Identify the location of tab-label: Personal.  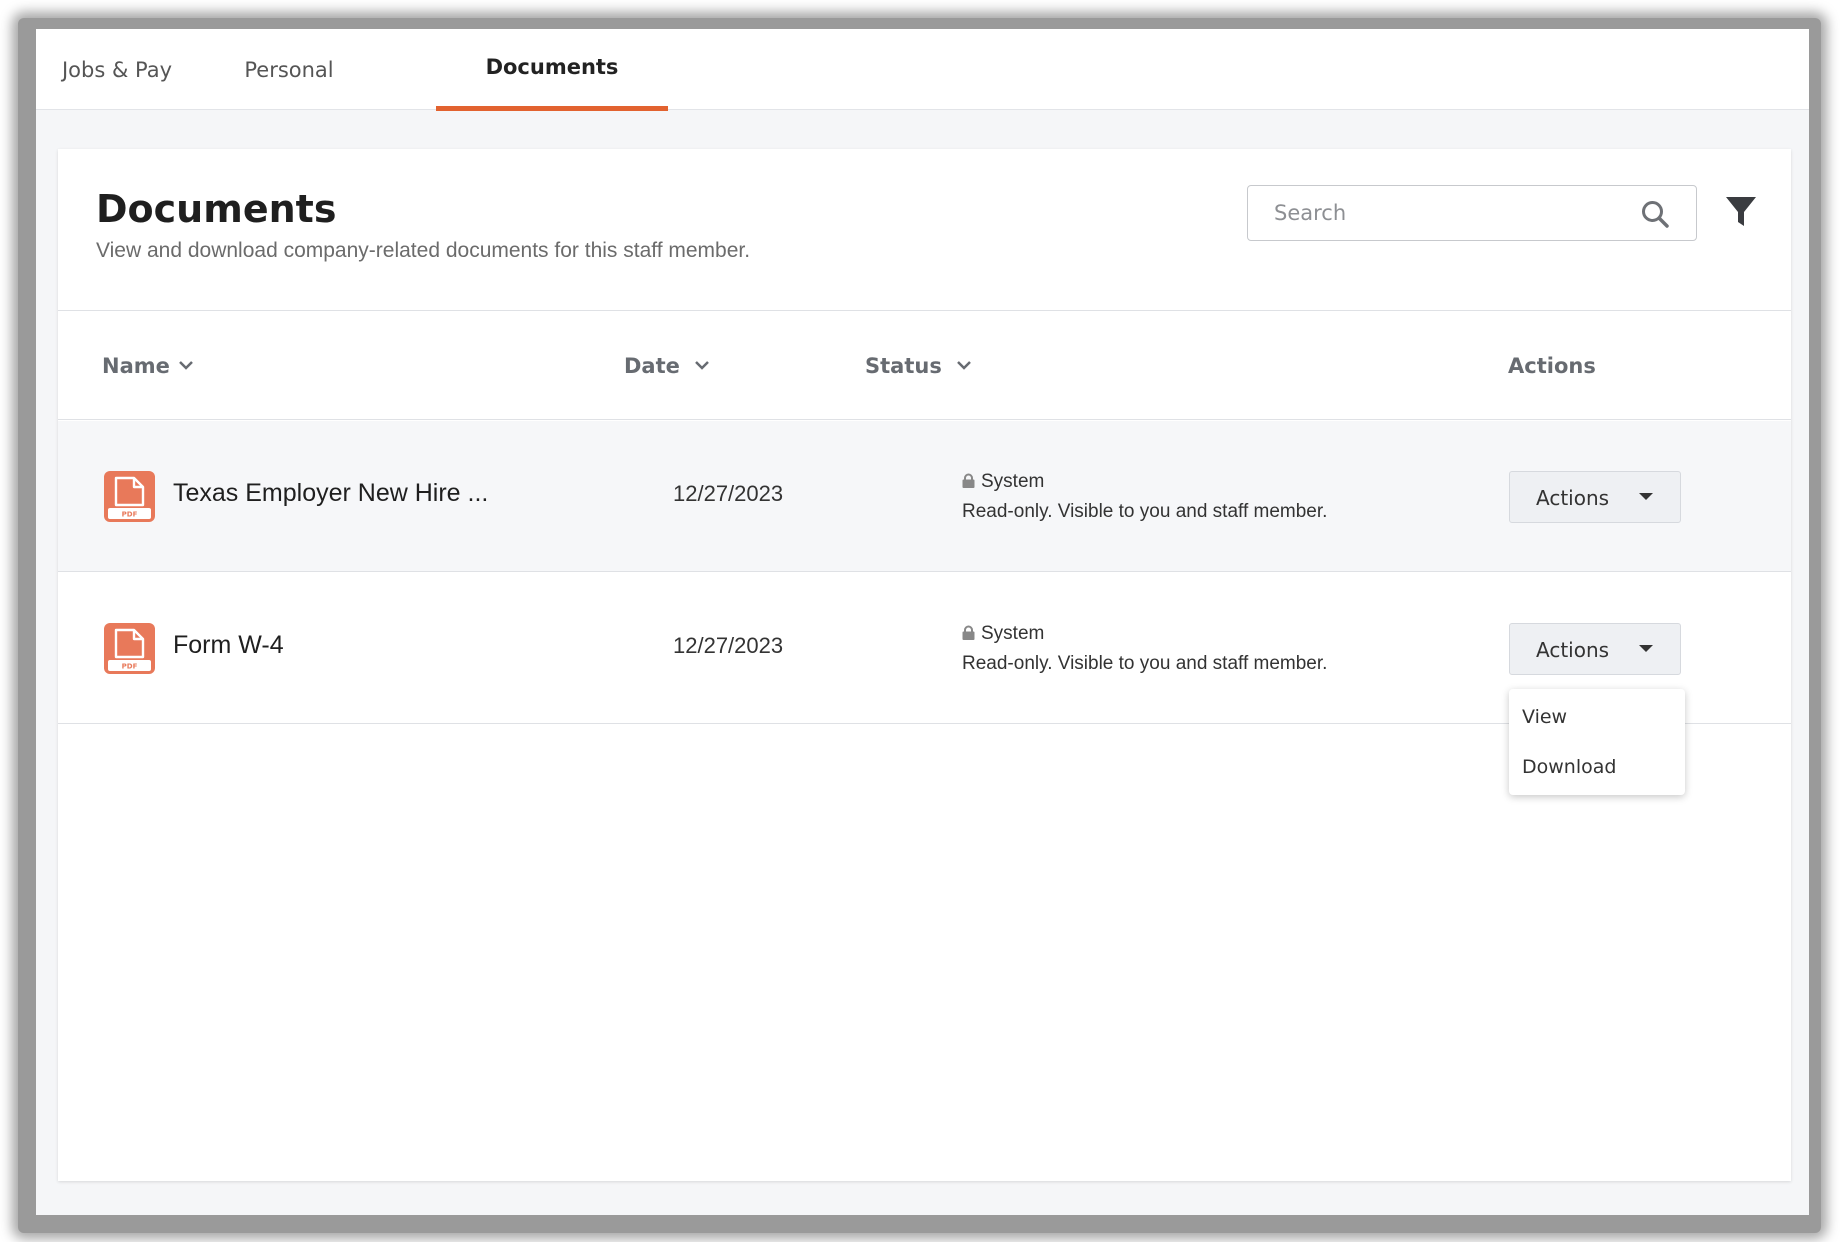
(289, 70).